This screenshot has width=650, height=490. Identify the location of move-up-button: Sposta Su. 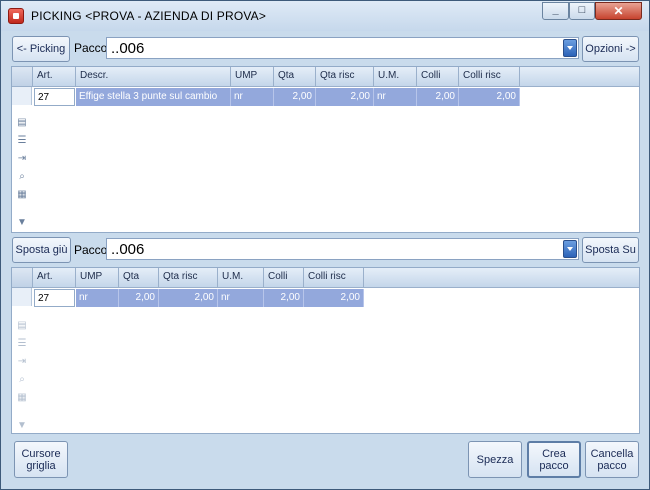
(610, 250).